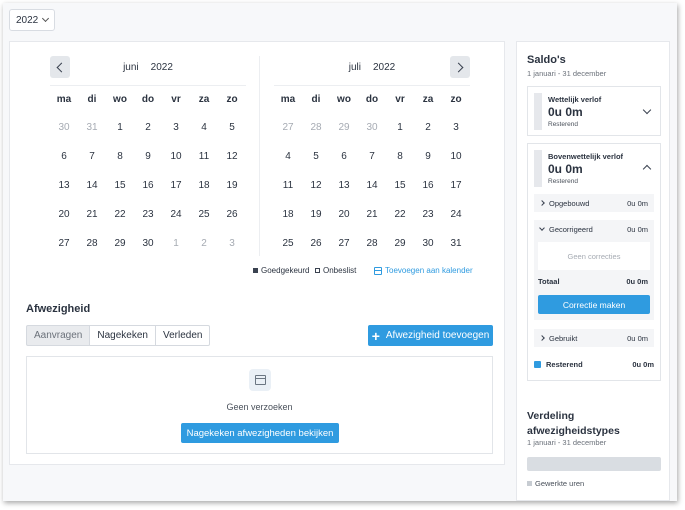 Image resolution: width=685 pixels, height=510 pixels. What do you see at coordinates (549, 281) in the screenshot?
I see `total-label: Totaal` at bounding box center [549, 281].